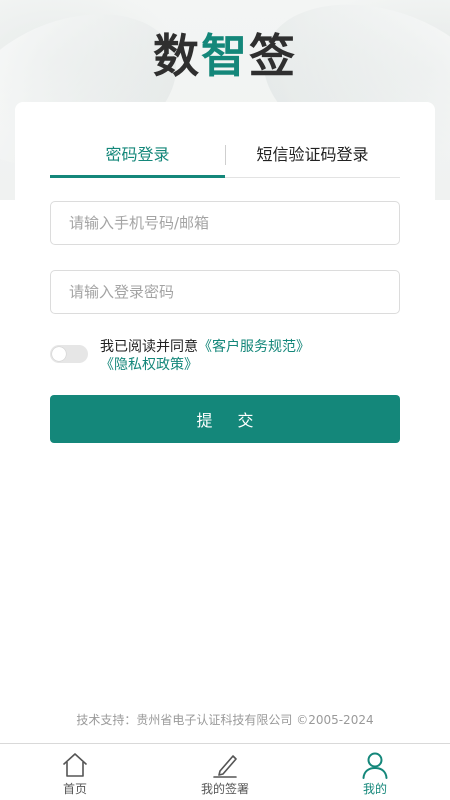 This screenshot has height=800, width=450. What do you see at coordinates (225, 720) in the screenshot?
I see `tech-support-text: 技术支持：贵州省电子认证科技有限公司 ©2005-2024` at bounding box center [225, 720].